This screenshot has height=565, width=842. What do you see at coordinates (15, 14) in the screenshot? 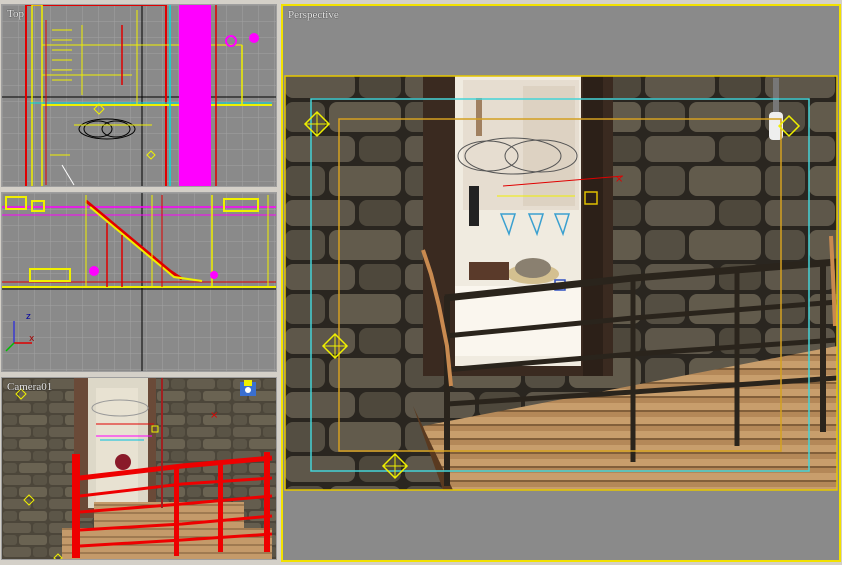
I see `viewport-label-top: Top` at bounding box center [15, 14].